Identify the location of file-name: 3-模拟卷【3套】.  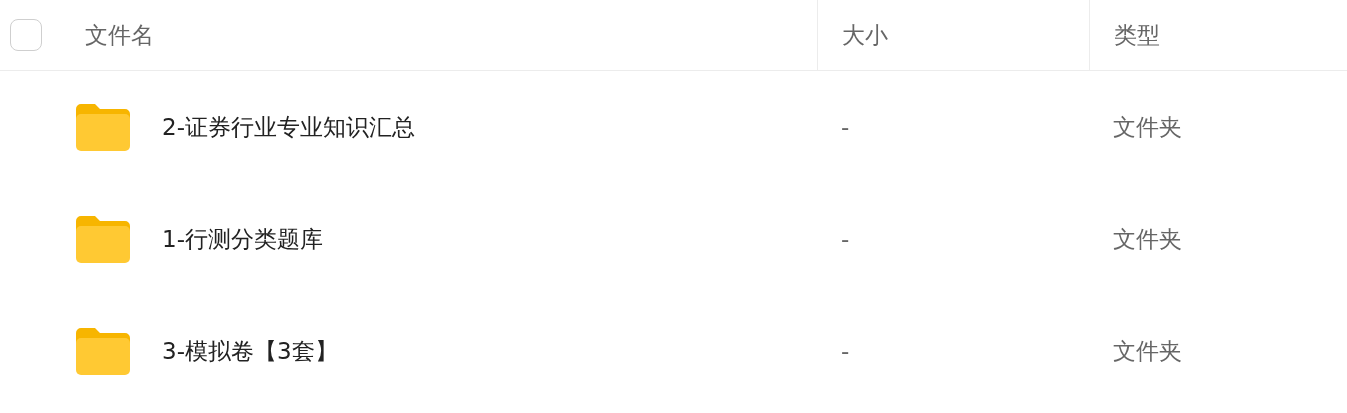
(250, 351).